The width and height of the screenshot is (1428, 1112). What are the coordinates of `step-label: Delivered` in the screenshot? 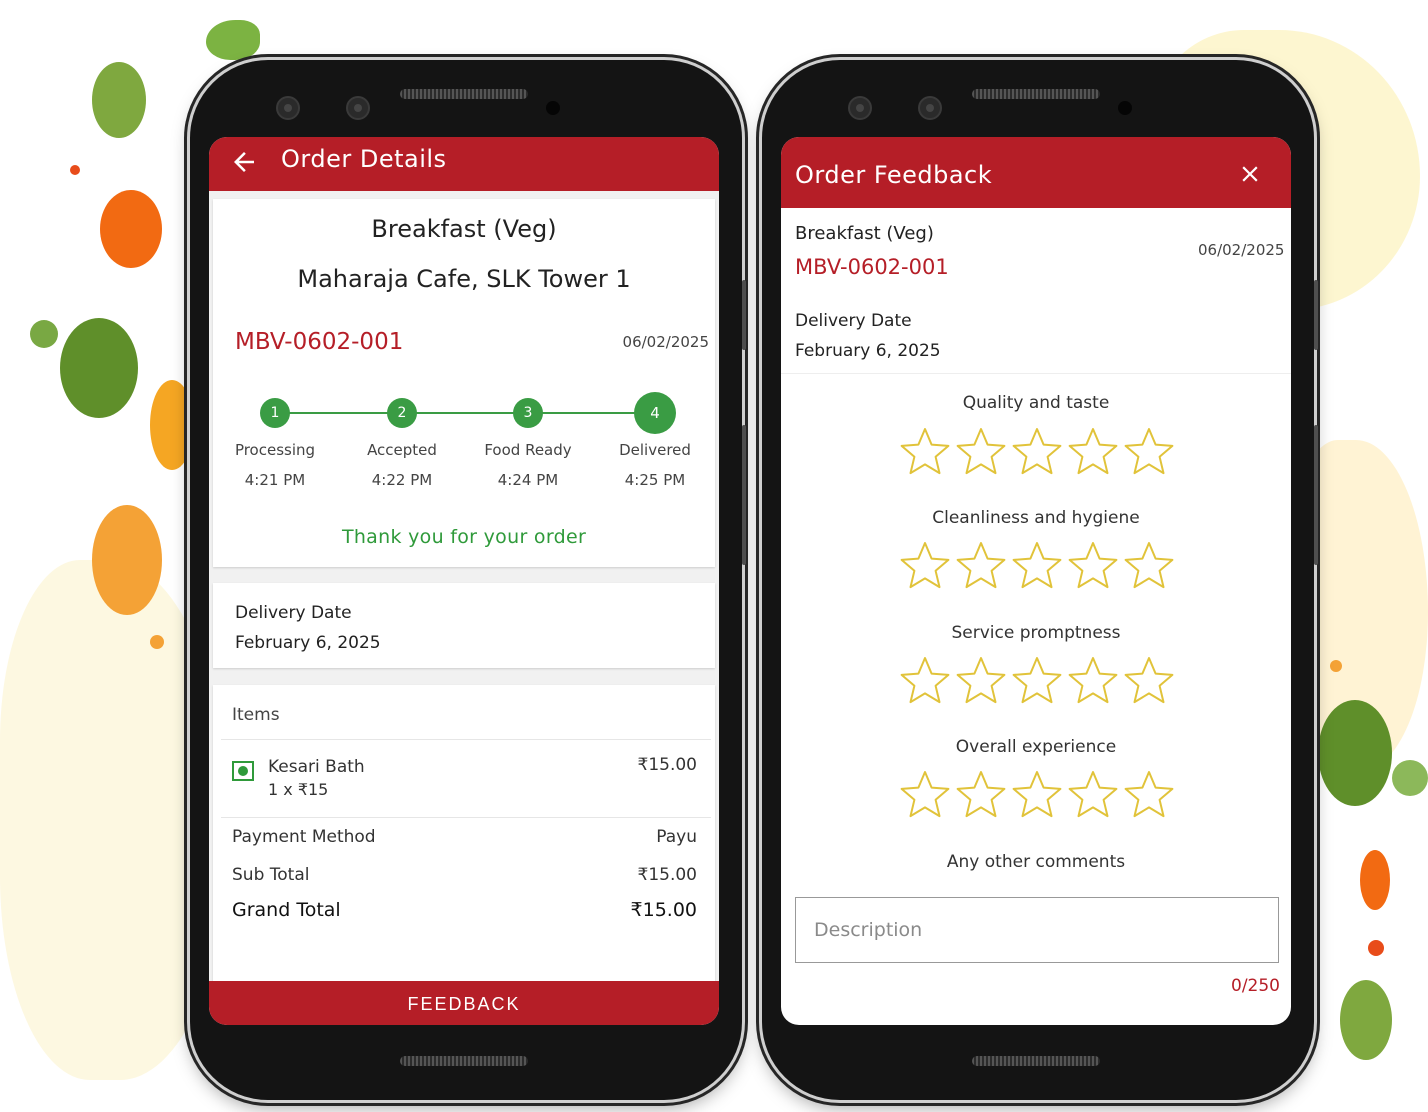 It's located at (655, 450).